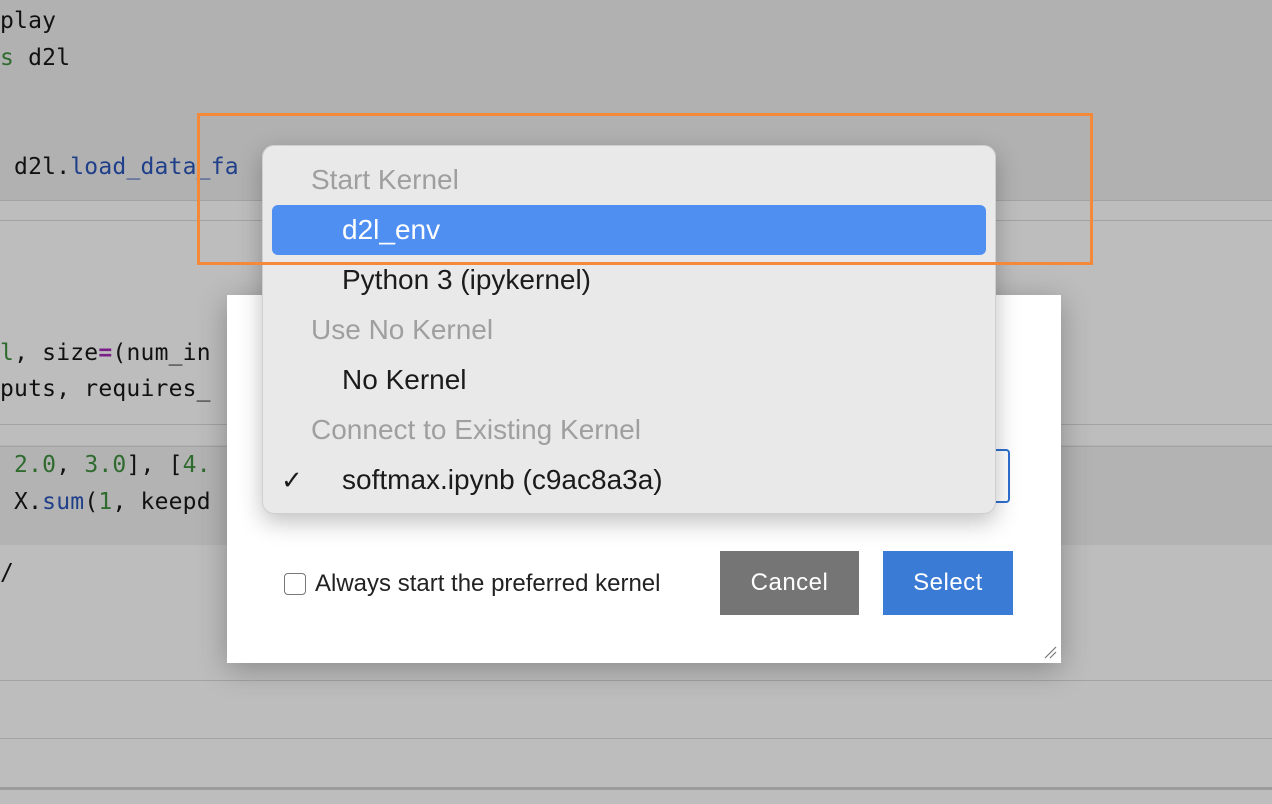  Describe the element at coordinates (402, 329) in the screenshot. I see `menu-header-label: Use No Kernel` at that location.